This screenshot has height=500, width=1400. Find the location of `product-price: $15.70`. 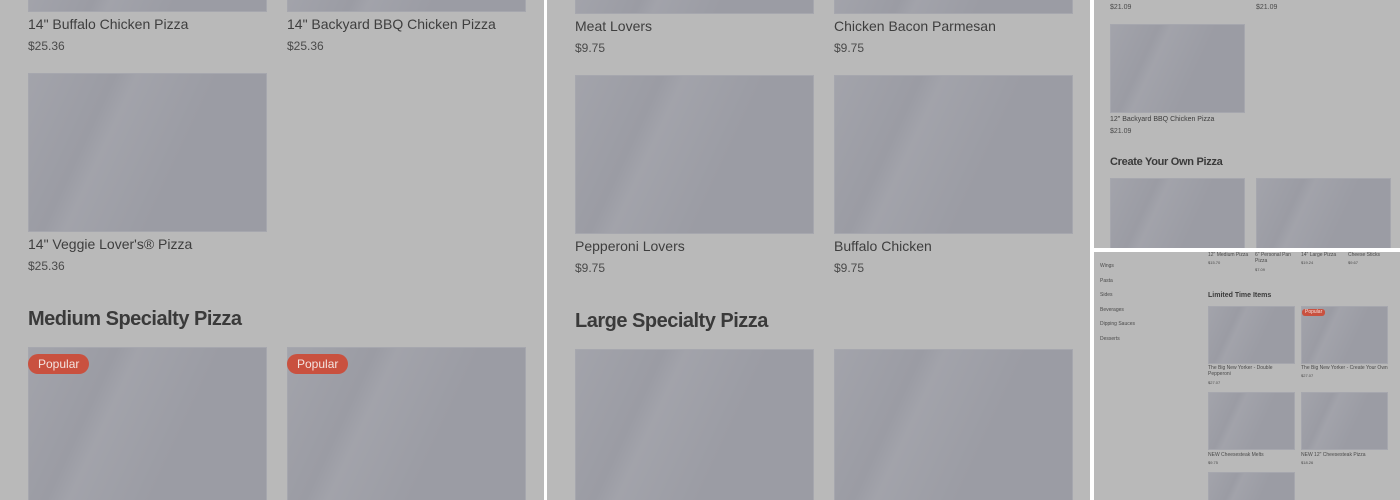

product-price: $15.70 is located at coordinates (1214, 262).